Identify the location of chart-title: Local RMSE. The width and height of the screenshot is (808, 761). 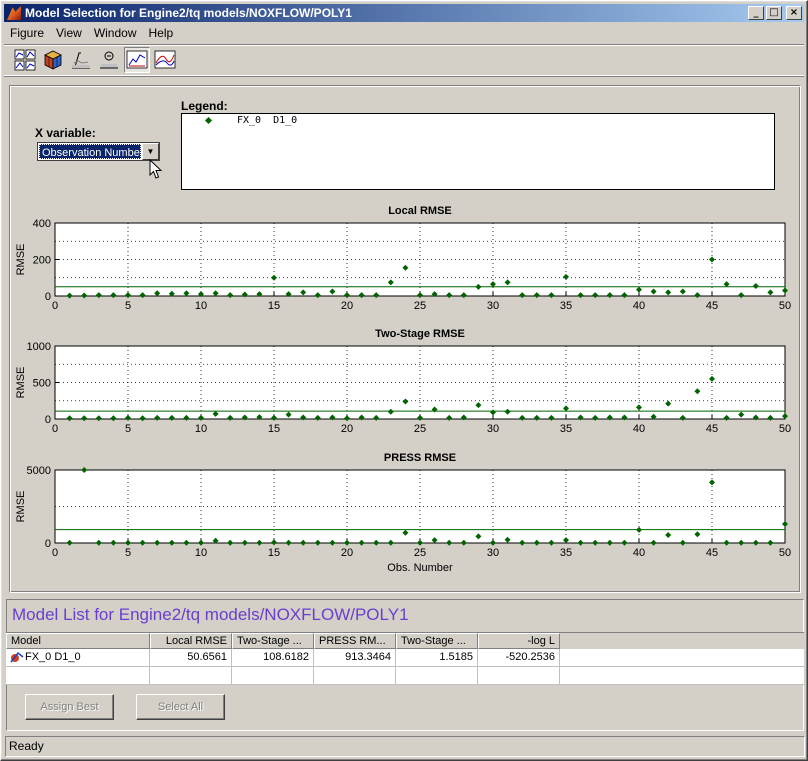
(420, 211).